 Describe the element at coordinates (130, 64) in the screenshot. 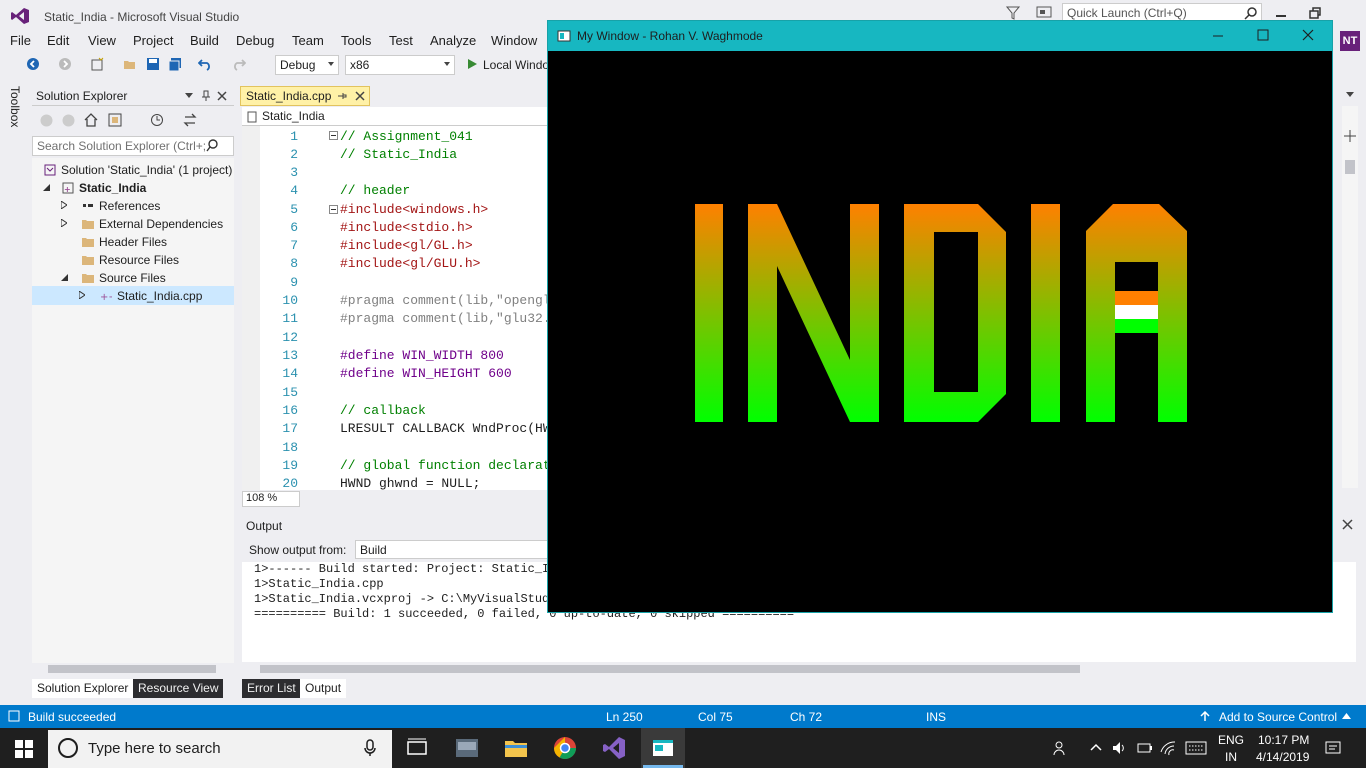

I see `open-file-icon` at that location.